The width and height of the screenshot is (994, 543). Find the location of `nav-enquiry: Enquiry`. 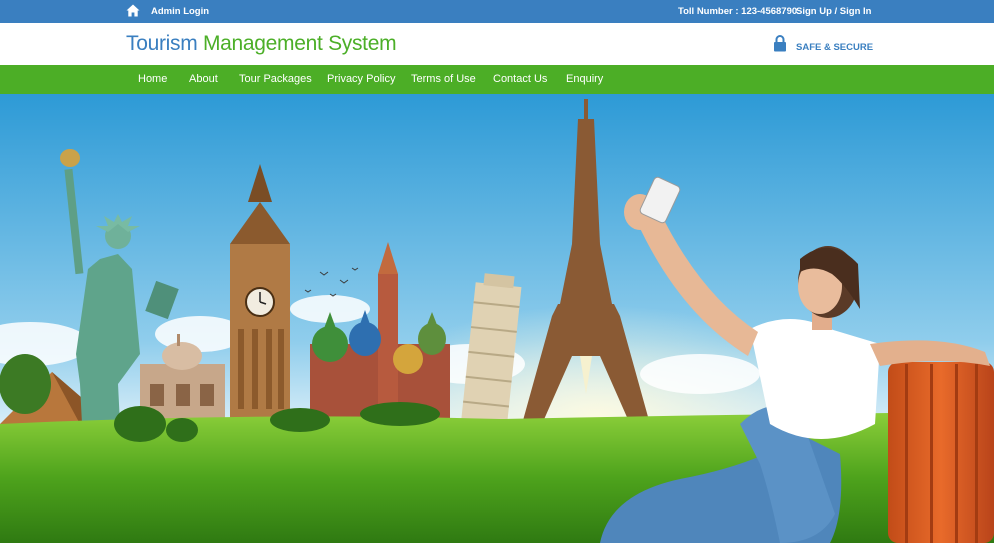

nav-enquiry: Enquiry is located at coordinates (584, 79).